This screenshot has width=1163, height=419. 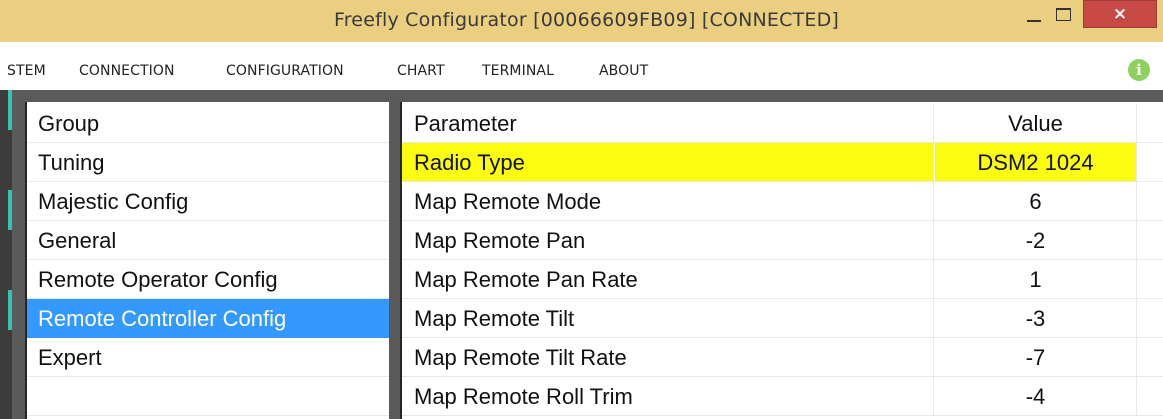 I want to click on menu-chart: CHART, so click(x=421, y=71).